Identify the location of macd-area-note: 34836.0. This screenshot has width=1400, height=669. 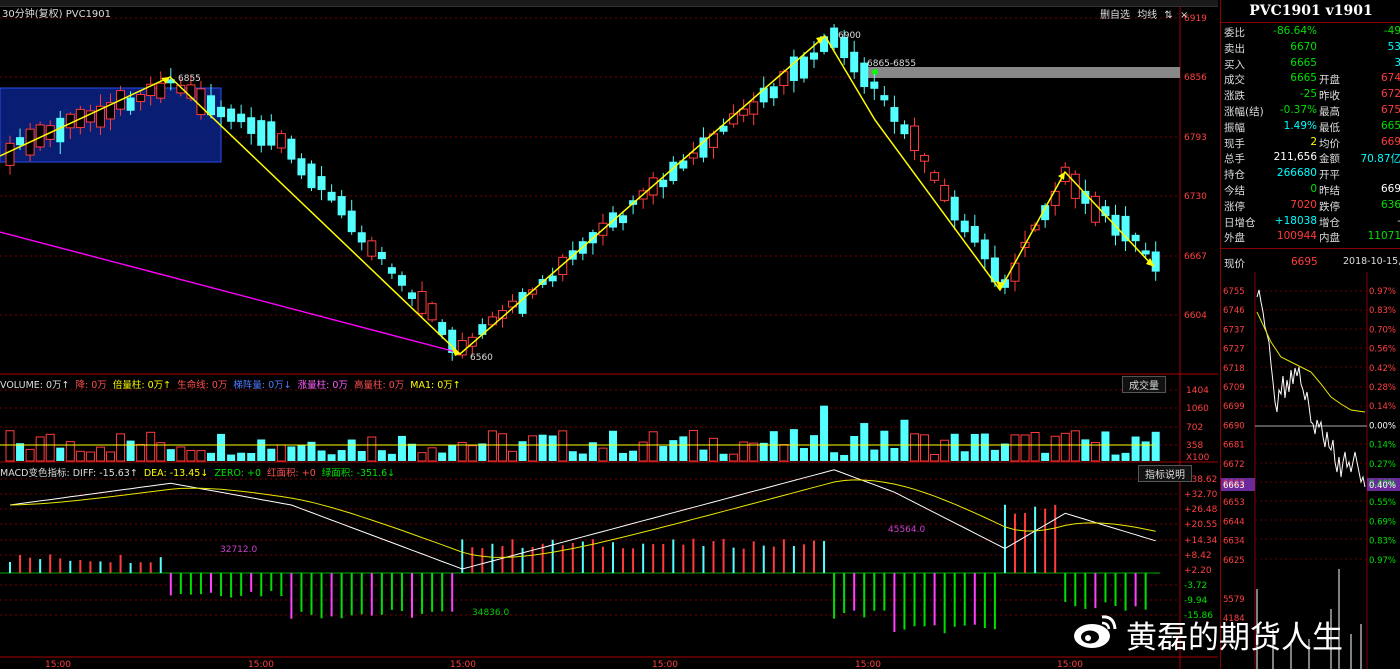
(490, 613).